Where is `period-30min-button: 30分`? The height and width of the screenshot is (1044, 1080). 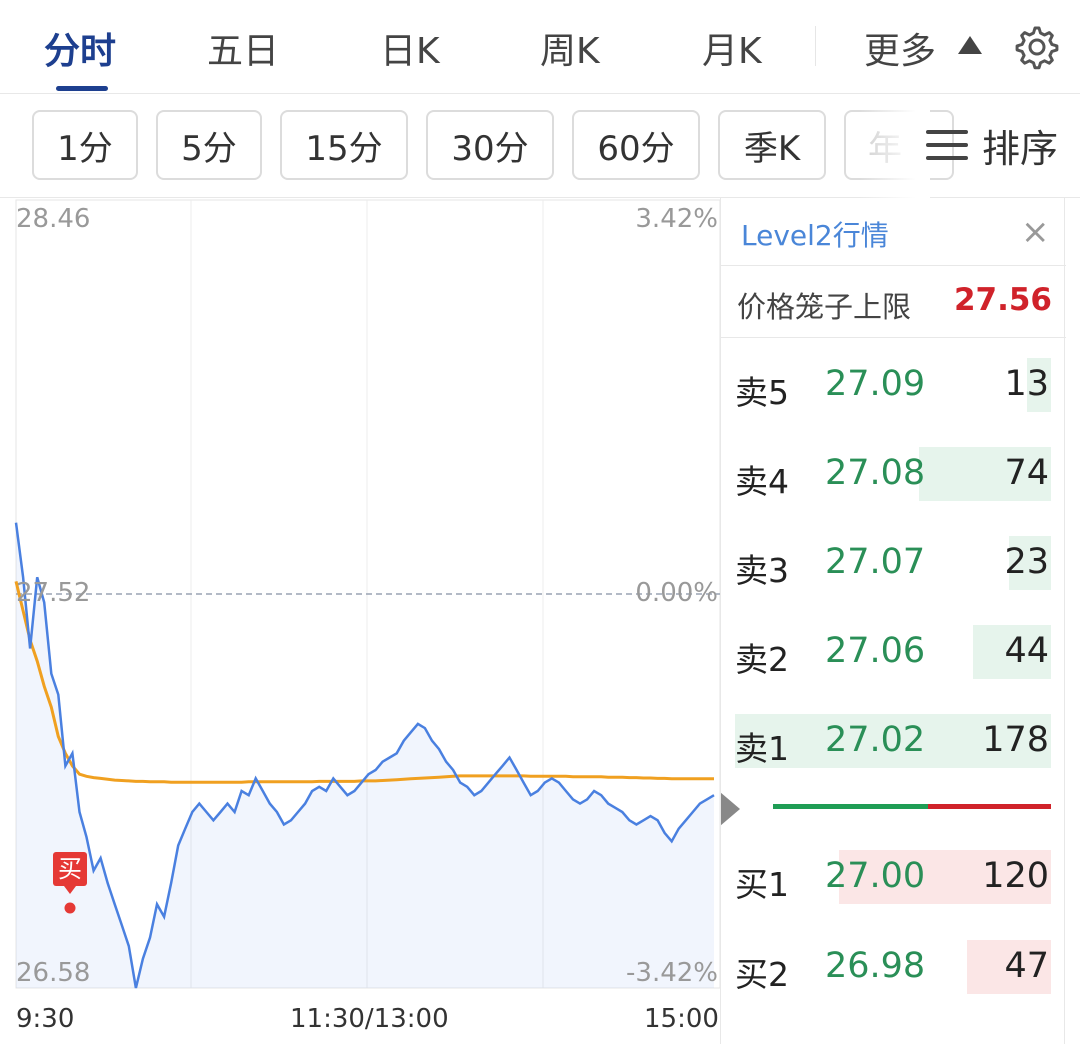 period-30min-button: 30分 is located at coordinates (490, 145).